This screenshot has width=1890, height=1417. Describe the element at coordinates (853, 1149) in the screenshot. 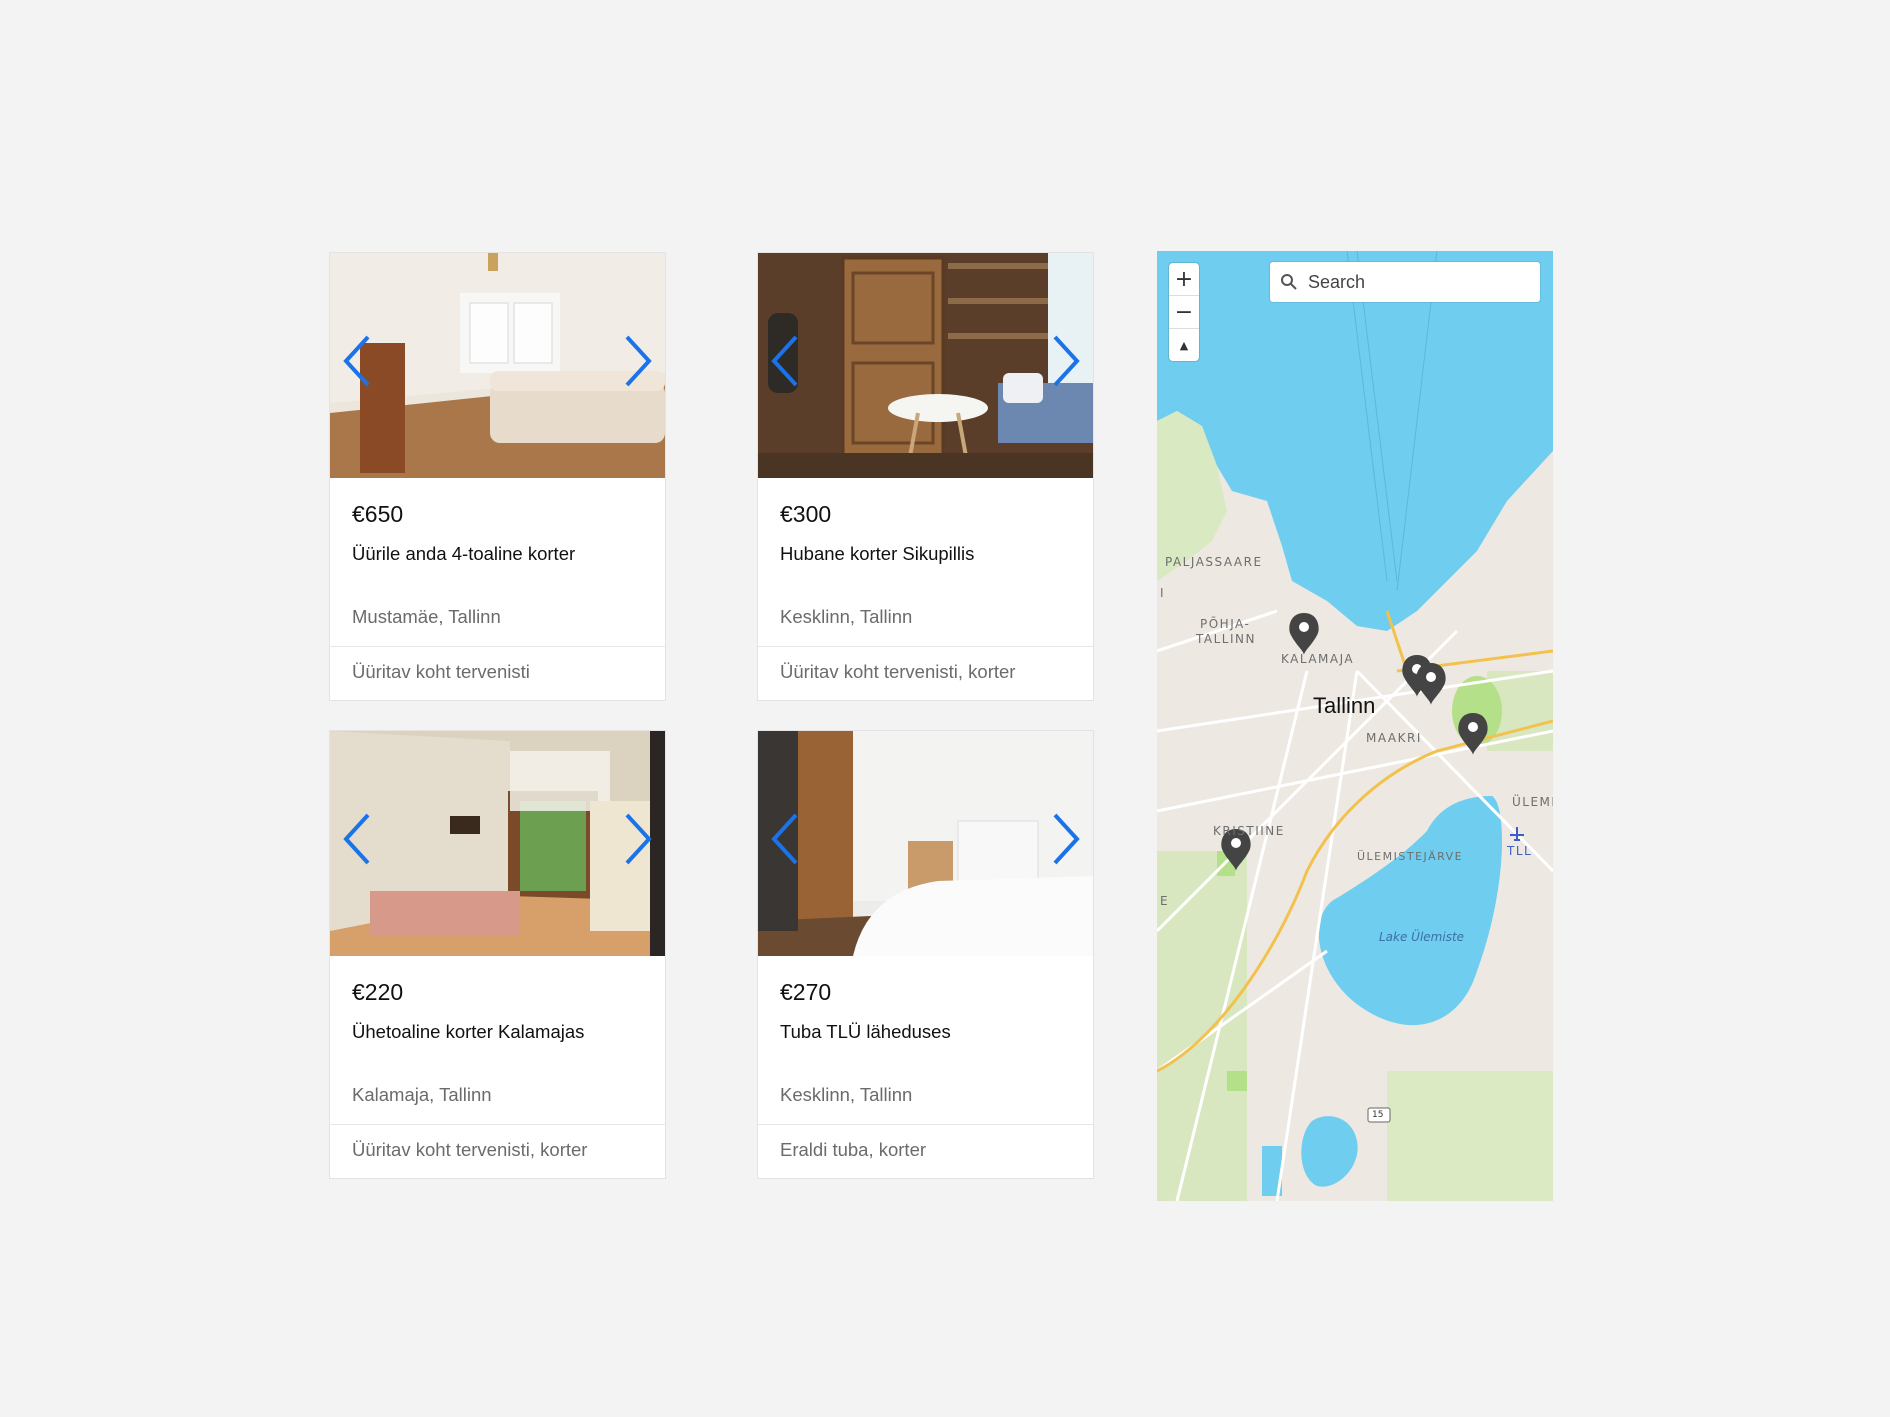

I see `listing-type: Eraldi tuba, korter` at that location.